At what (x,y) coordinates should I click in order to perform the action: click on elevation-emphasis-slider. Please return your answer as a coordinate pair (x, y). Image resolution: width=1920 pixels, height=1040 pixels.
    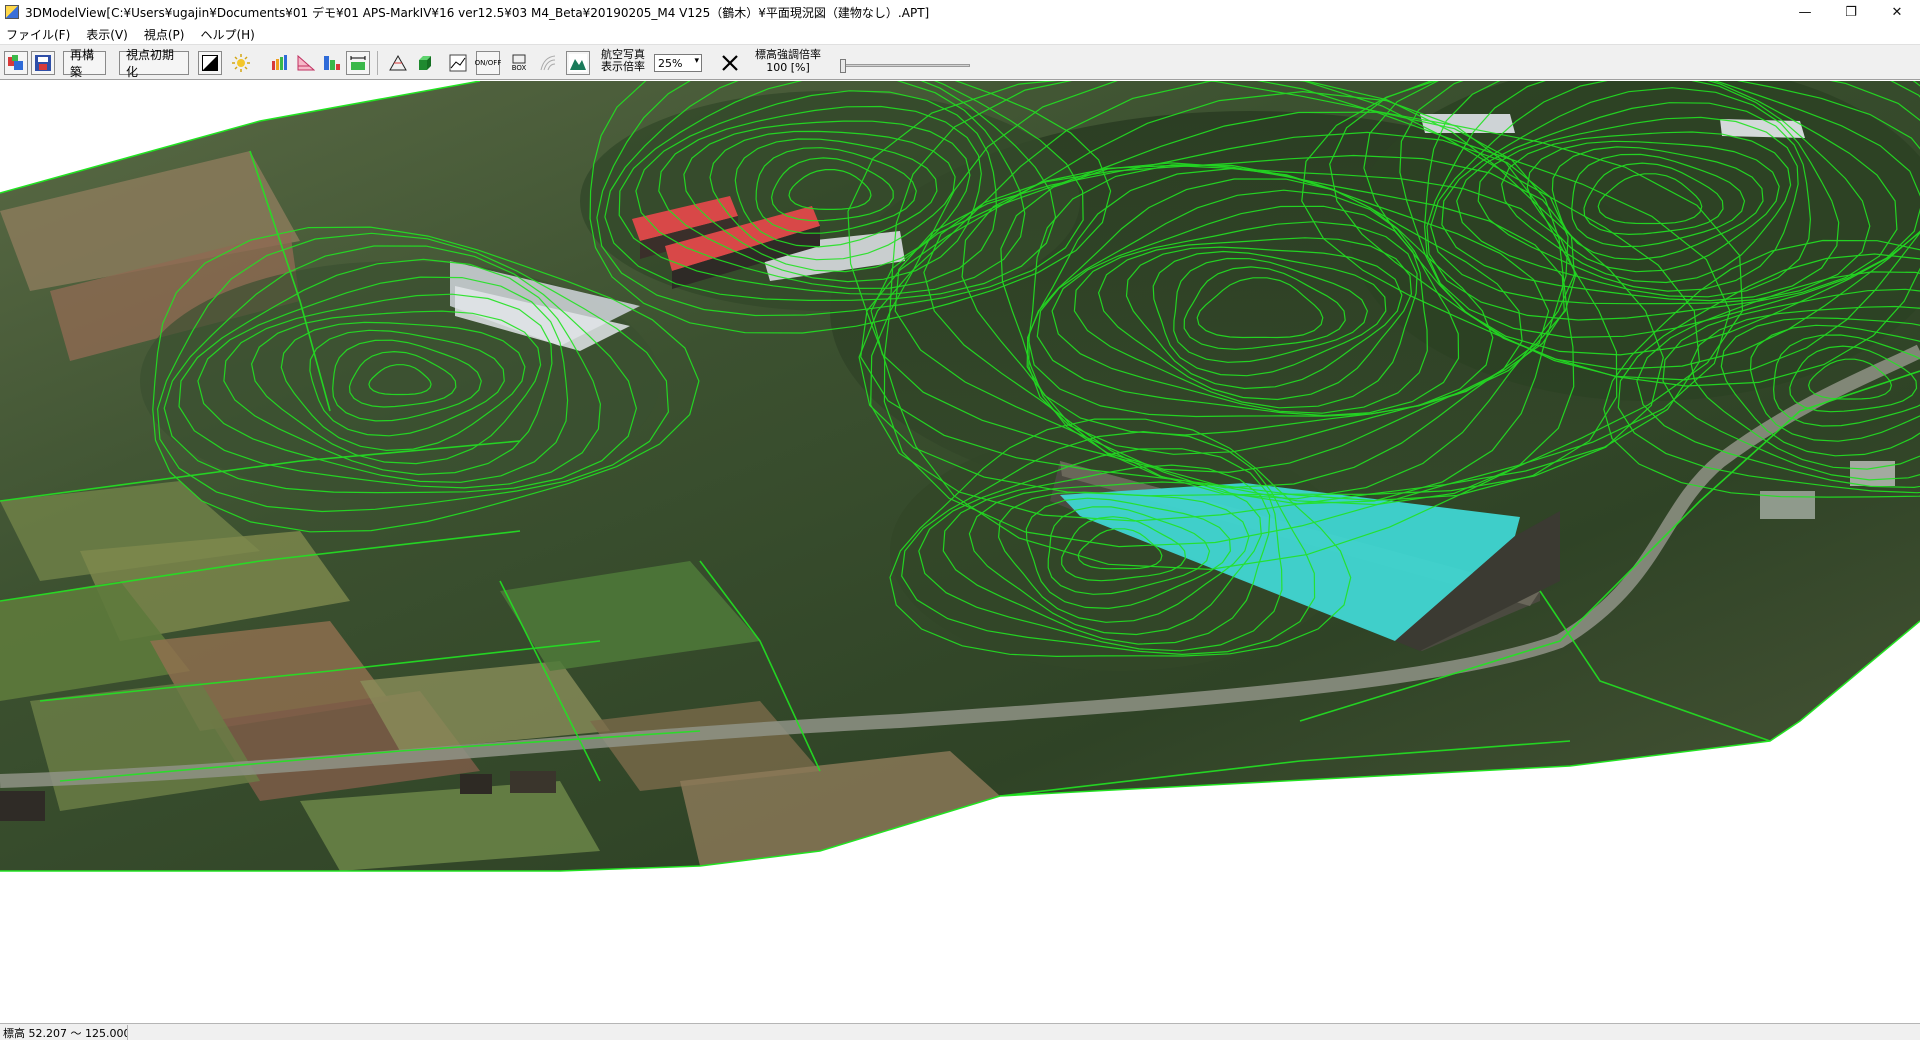
    Looking at the image, I should click on (905, 66).